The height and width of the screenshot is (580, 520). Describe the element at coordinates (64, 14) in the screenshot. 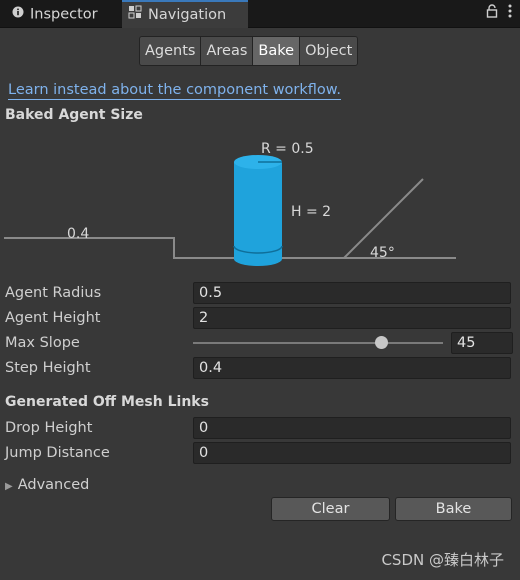

I see `tab-inspector-label: Inspector` at that location.